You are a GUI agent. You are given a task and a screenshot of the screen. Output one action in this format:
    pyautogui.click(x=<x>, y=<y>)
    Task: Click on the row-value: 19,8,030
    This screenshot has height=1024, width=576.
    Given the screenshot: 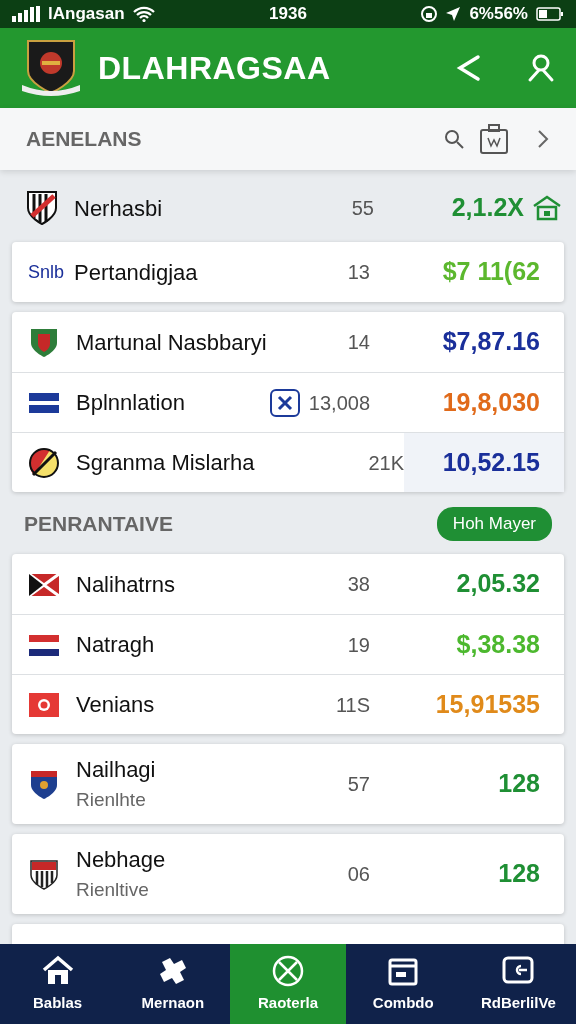 What is the action you would take?
    pyautogui.click(x=490, y=402)
    